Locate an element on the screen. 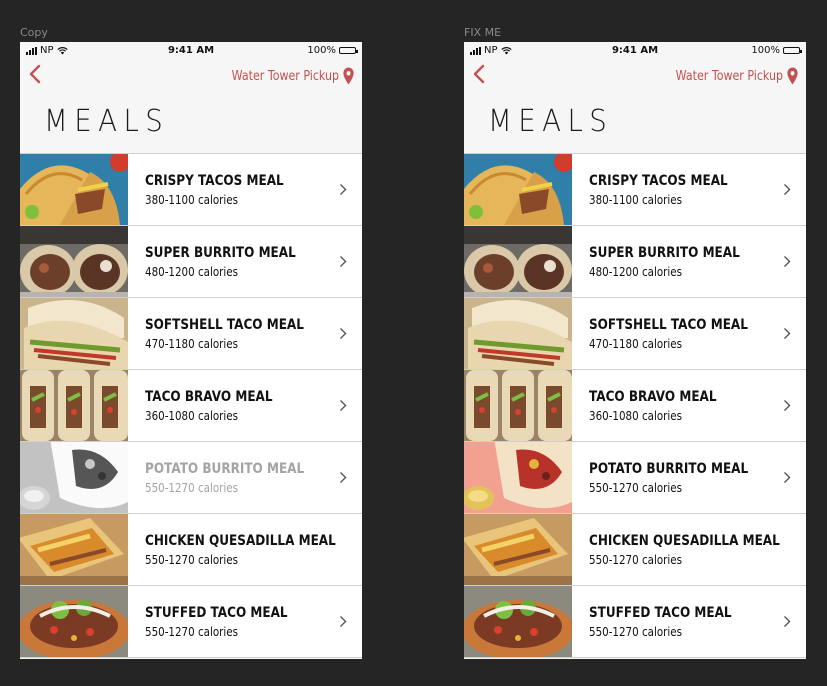 This screenshot has width=827, height=686. artboard-label: FIX ME is located at coordinates (483, 32).